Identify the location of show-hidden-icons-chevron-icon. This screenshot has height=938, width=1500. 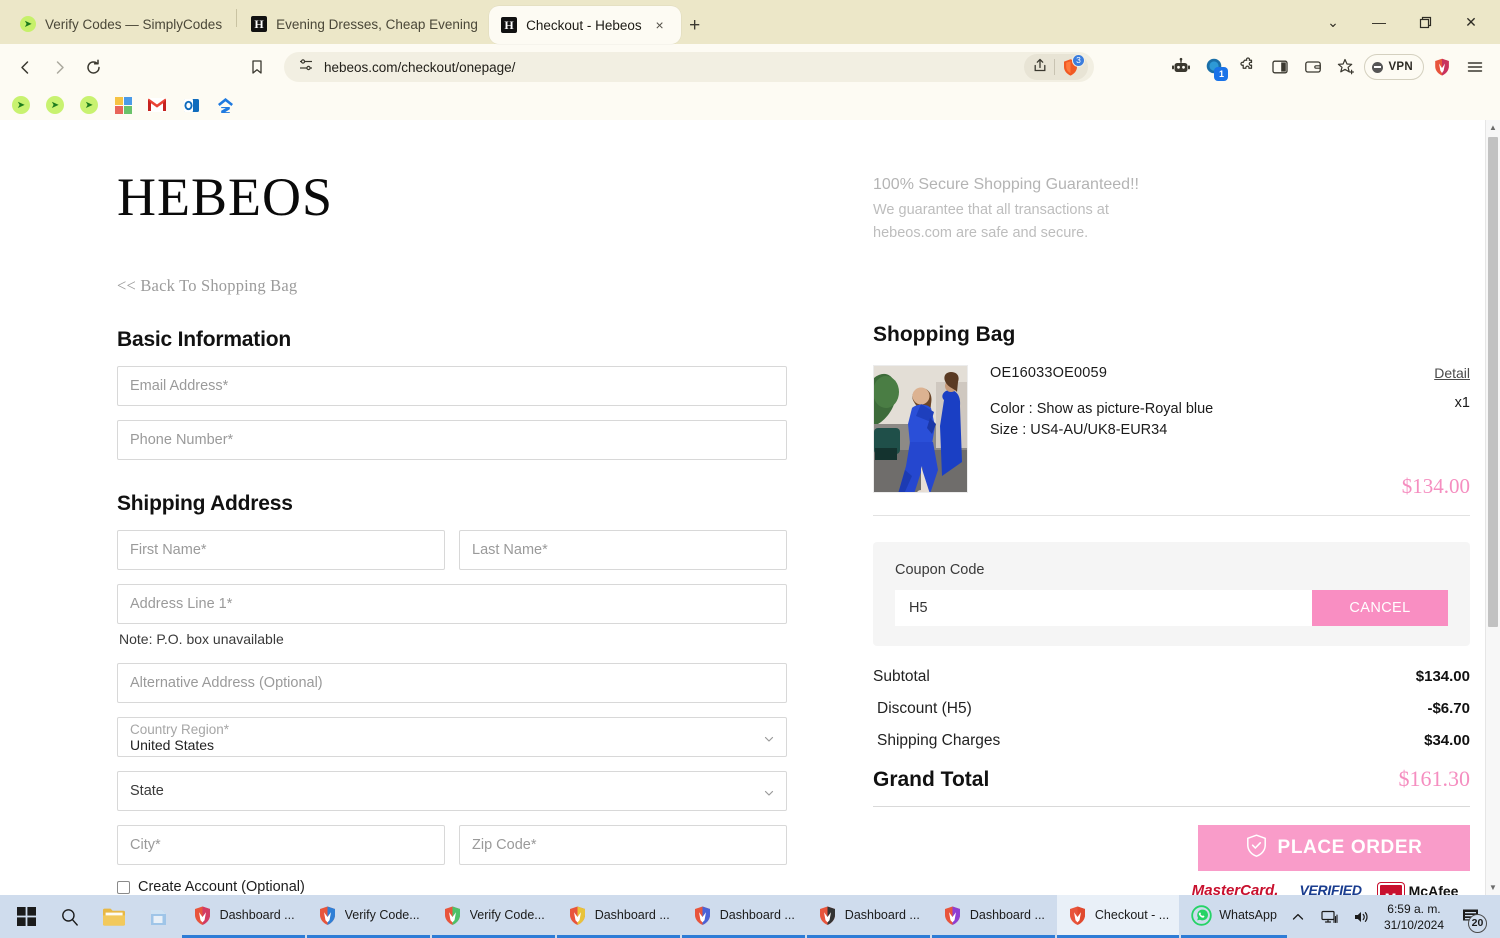
(1298, 917).